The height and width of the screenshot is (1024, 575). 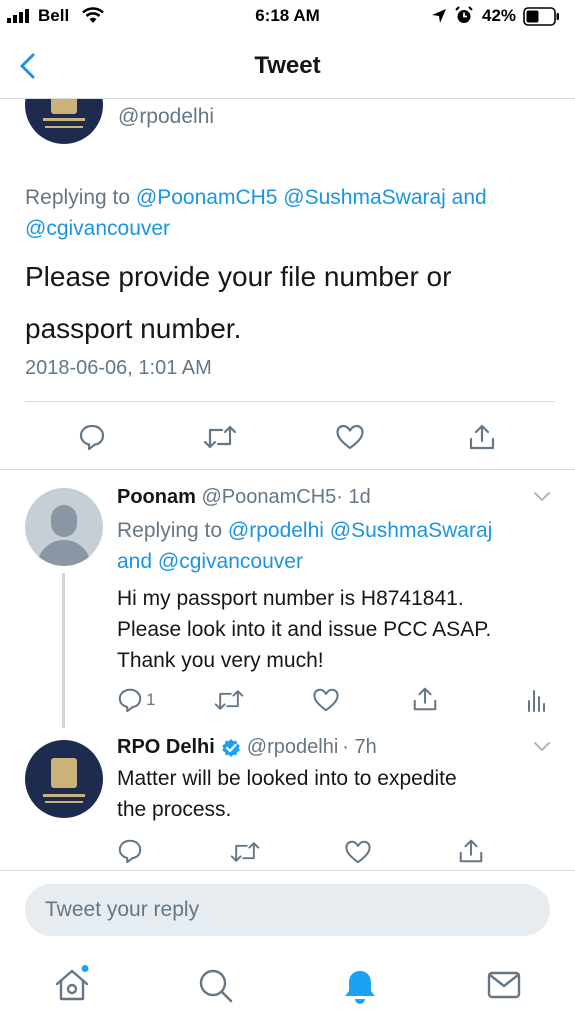 I want to click on page-title: Tweet, so click(x=287, y=65).